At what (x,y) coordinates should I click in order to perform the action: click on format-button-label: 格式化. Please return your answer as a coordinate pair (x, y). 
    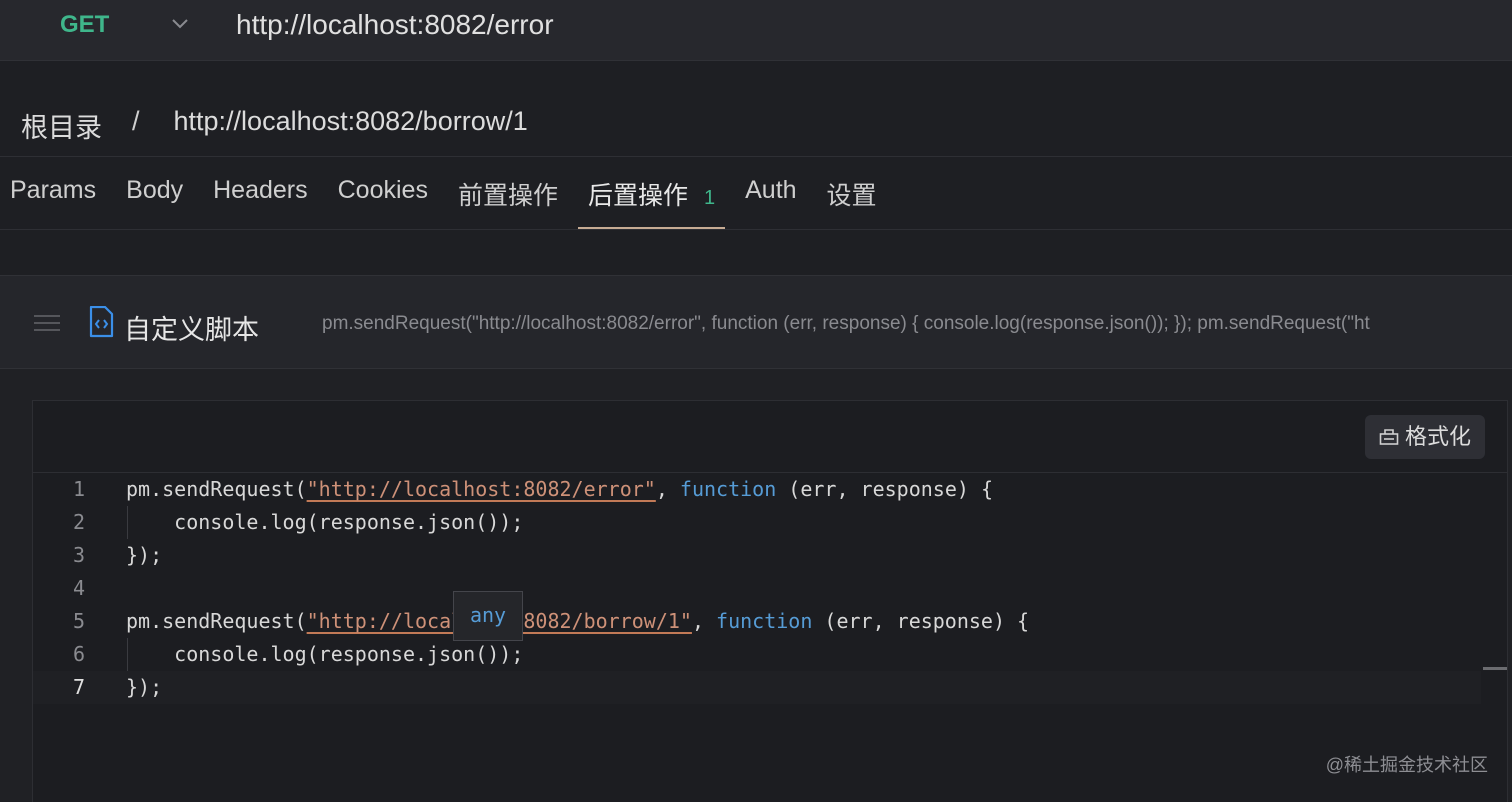
    Looking at the image, I should click on (1437, 436).